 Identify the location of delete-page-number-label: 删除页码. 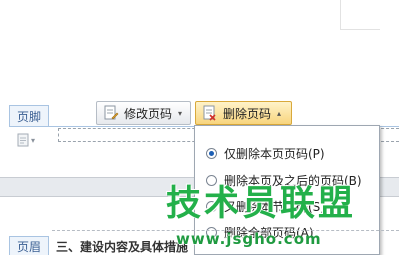
(247, 113).